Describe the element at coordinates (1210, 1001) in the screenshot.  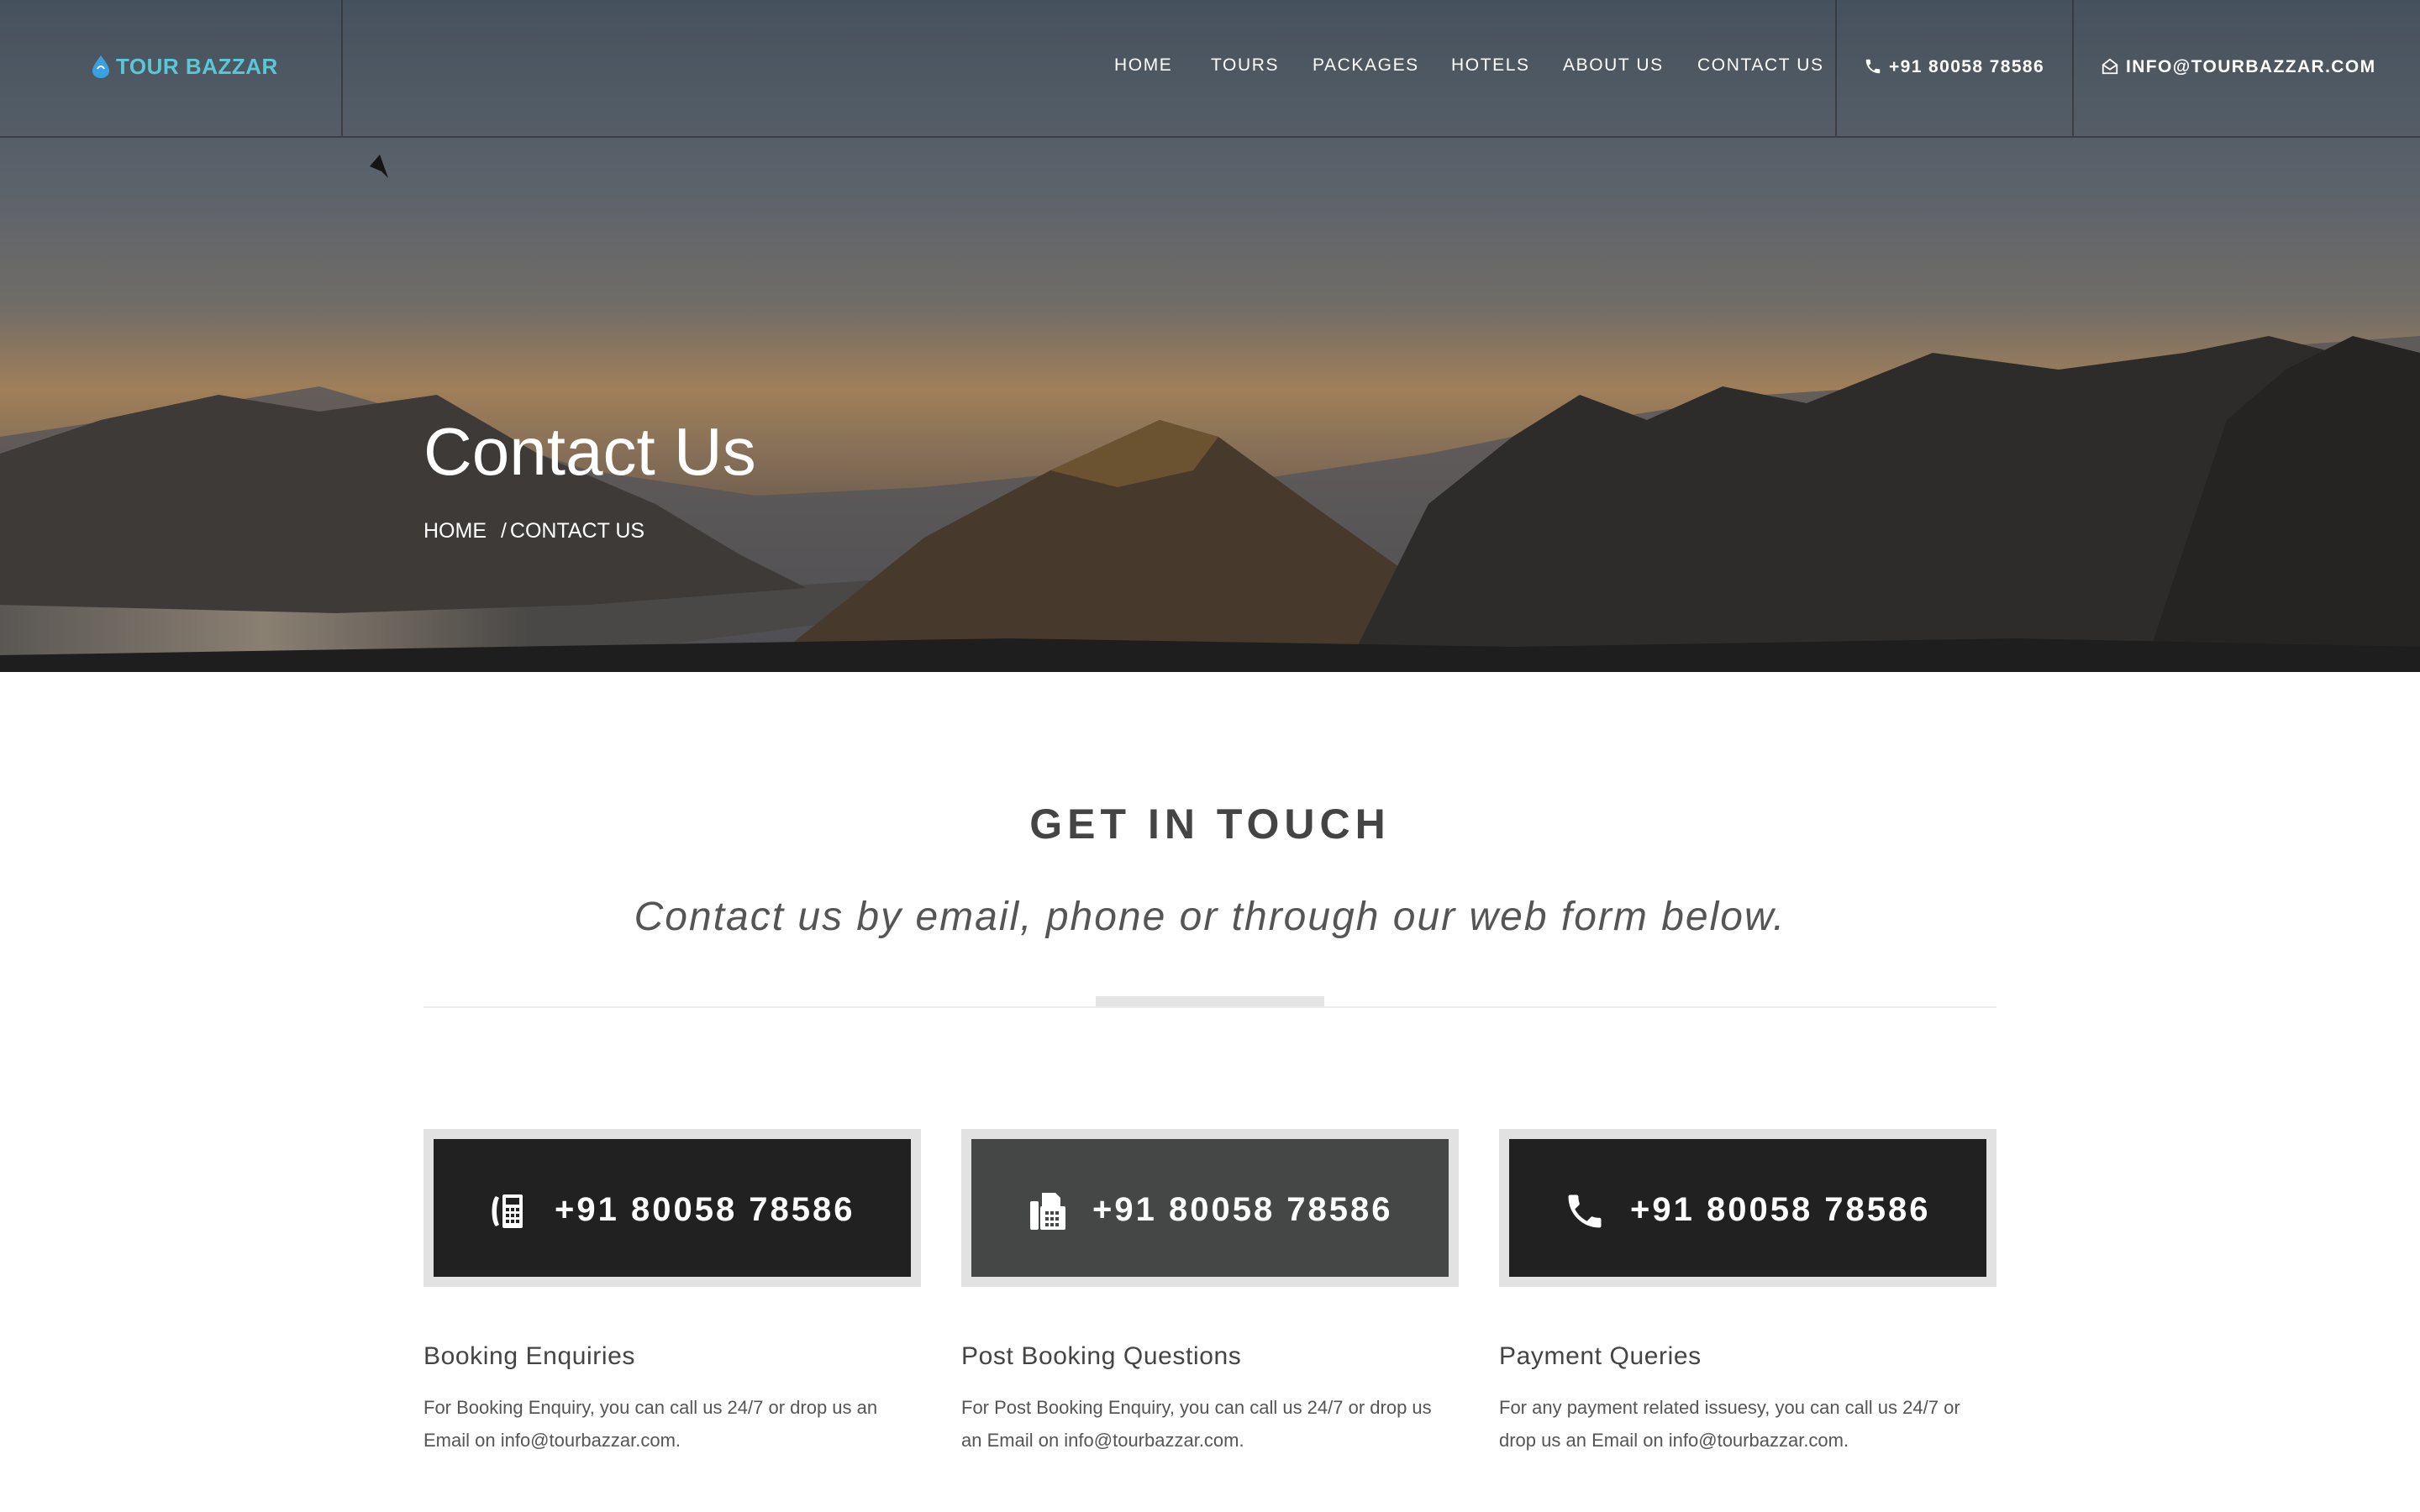
I see `divider-accent` at that location.